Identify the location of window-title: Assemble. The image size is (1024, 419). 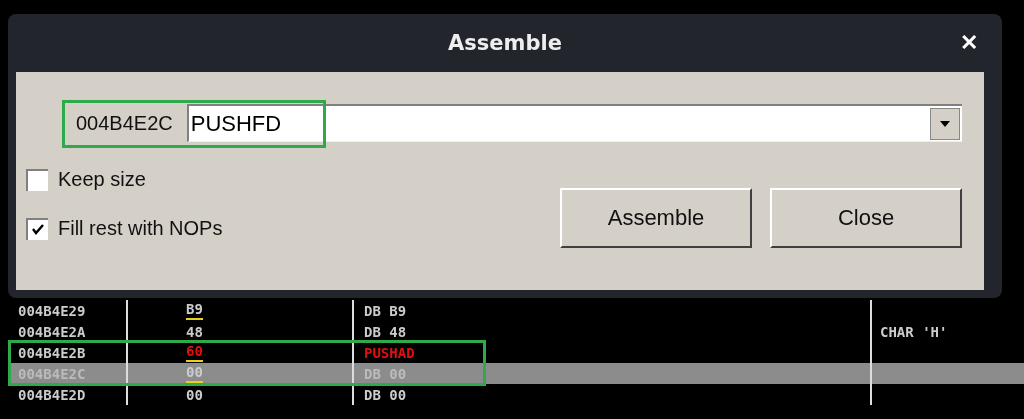
(505, 43).